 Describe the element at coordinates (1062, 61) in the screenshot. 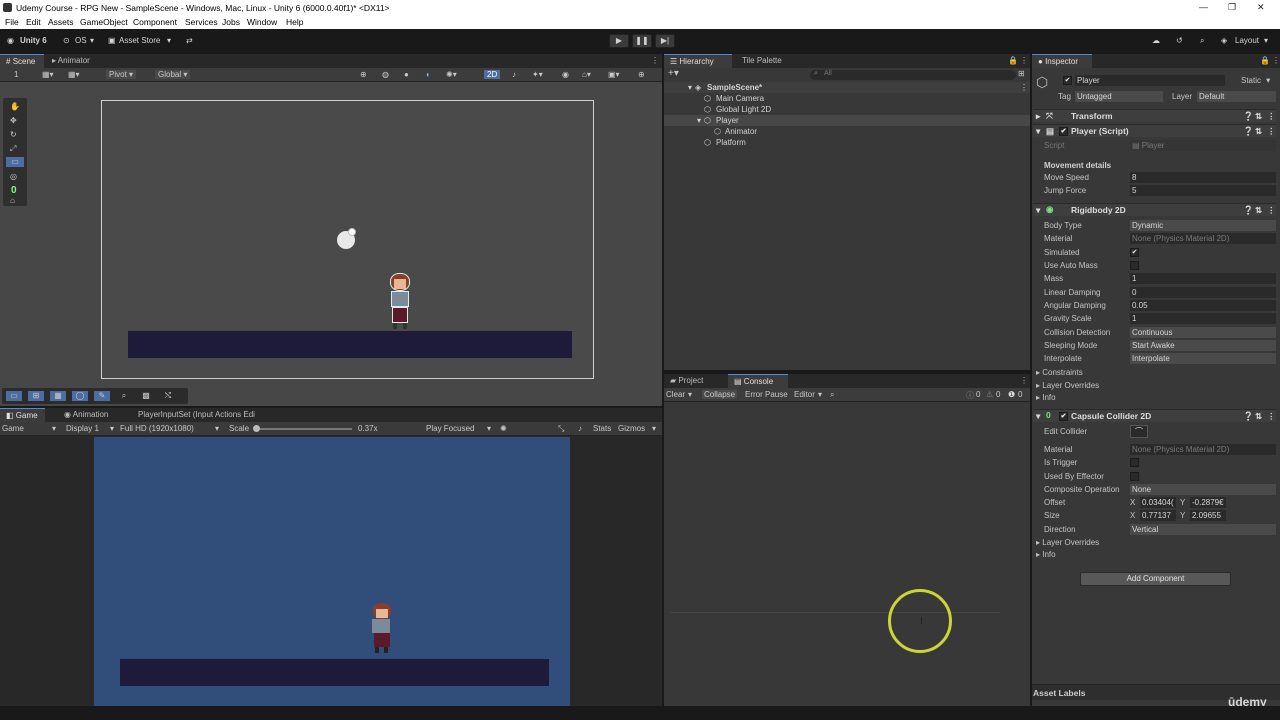

I see `tab-inspector: ● Inspector` at that location.